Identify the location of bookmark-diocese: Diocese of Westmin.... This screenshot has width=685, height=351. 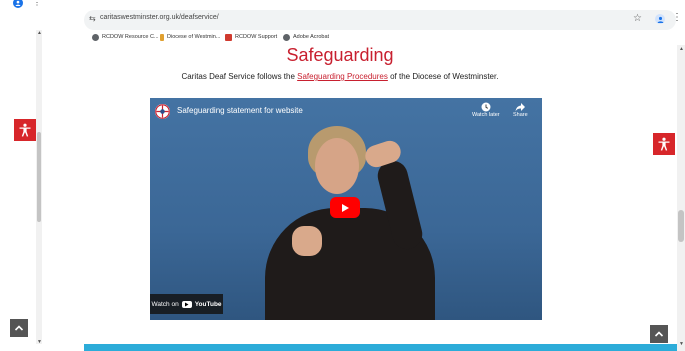
(190, 37).